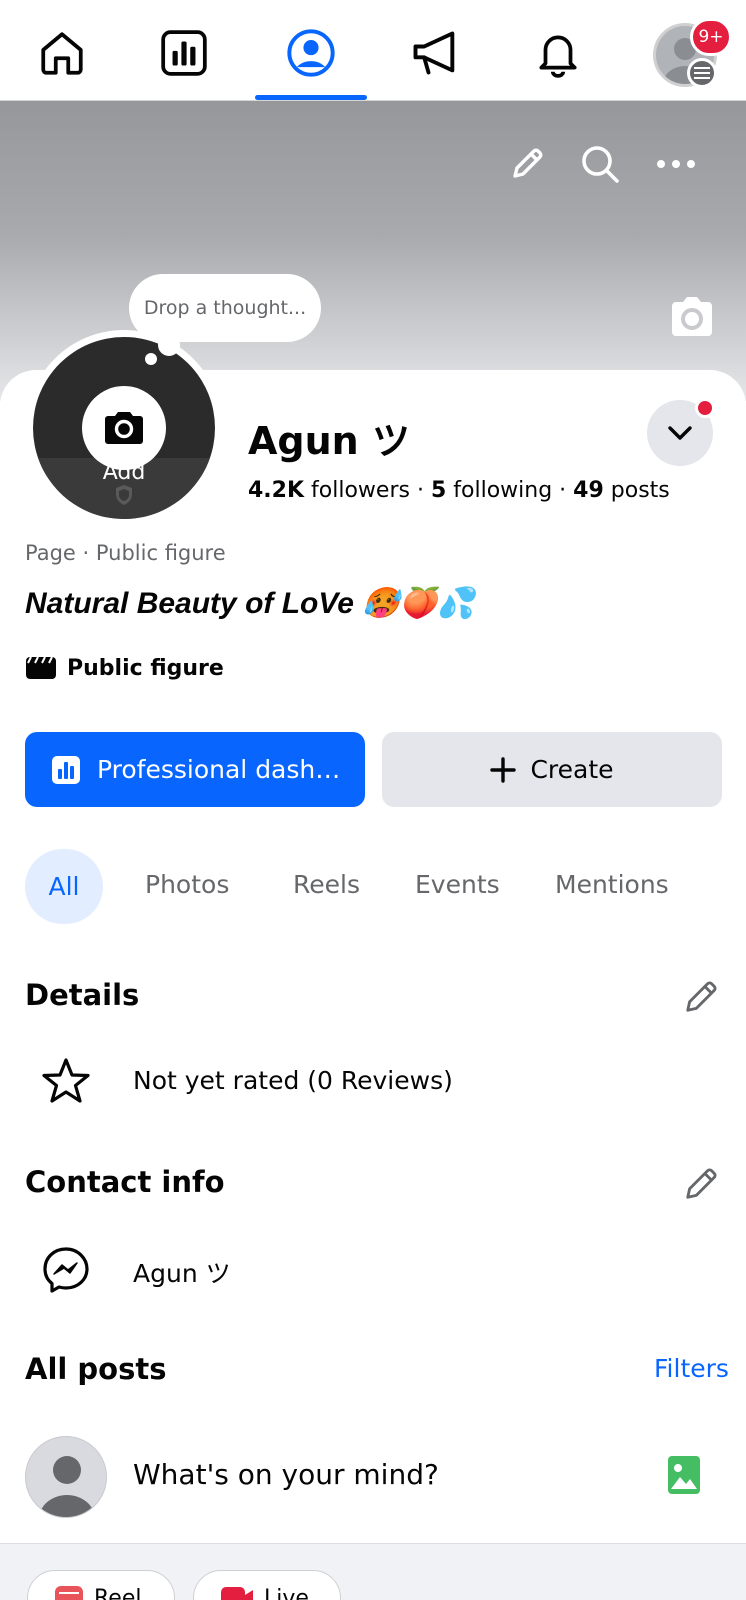 The height and width of the screenshot is (1600, 746). Describe the element at coordinates (435, 53) in the screenshot. I see `megaphone-icon` at that location.